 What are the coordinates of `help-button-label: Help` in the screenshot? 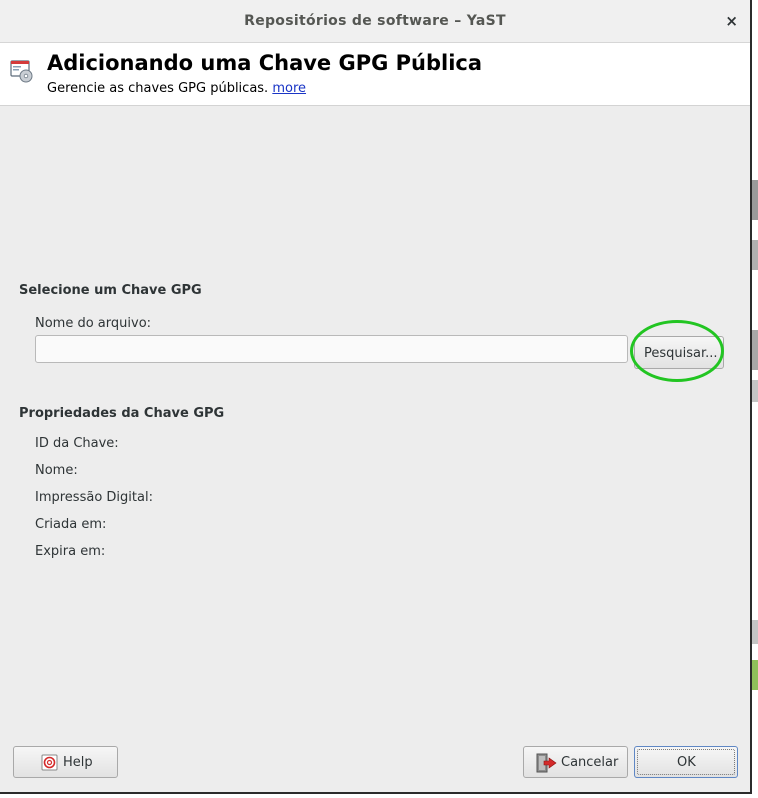 It's located at (78, 762).